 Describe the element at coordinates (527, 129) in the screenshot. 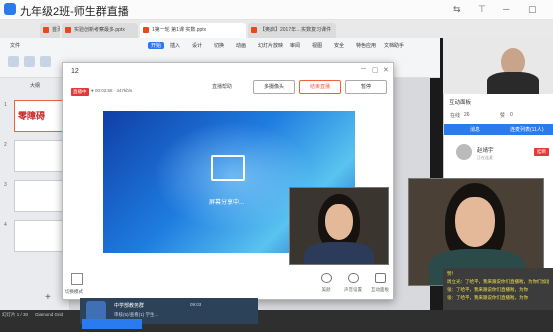

I see `tab-mic-list: 连麦列表(11人)` at that location.